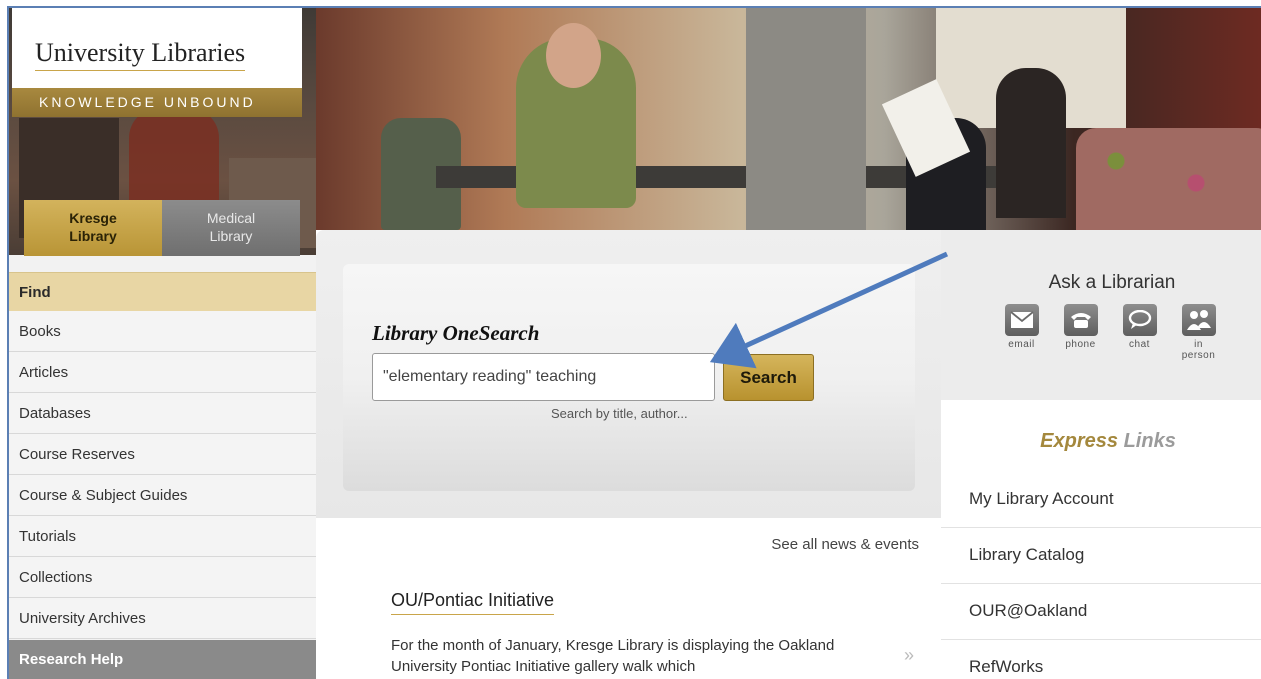  Describe the element at coordinates (157, 102) in the screenshot. I see `logo-tagline: KNOWLEDGE UNBOUND` at that location.